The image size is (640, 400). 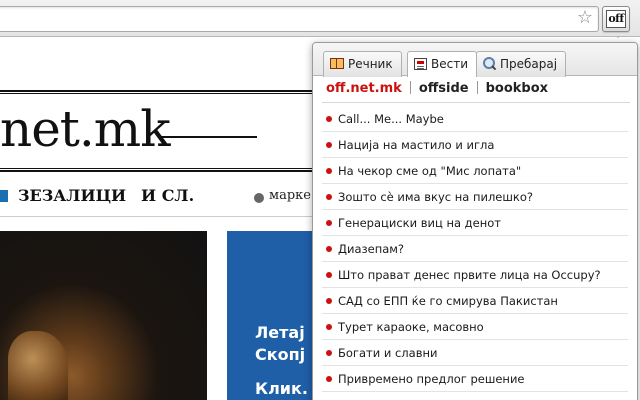 What do you see at coordinates (616, 19) in the screenshot?
I see `extension-button-label: off` at bounding box center [616, 19].